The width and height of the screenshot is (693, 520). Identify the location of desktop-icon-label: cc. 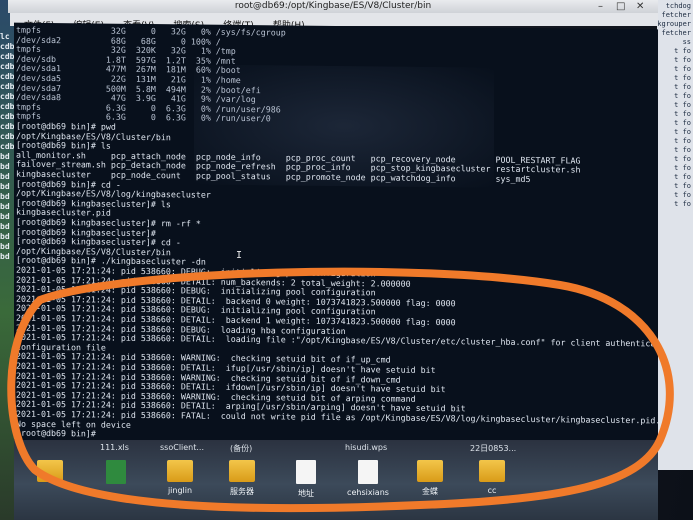
(492, 490).